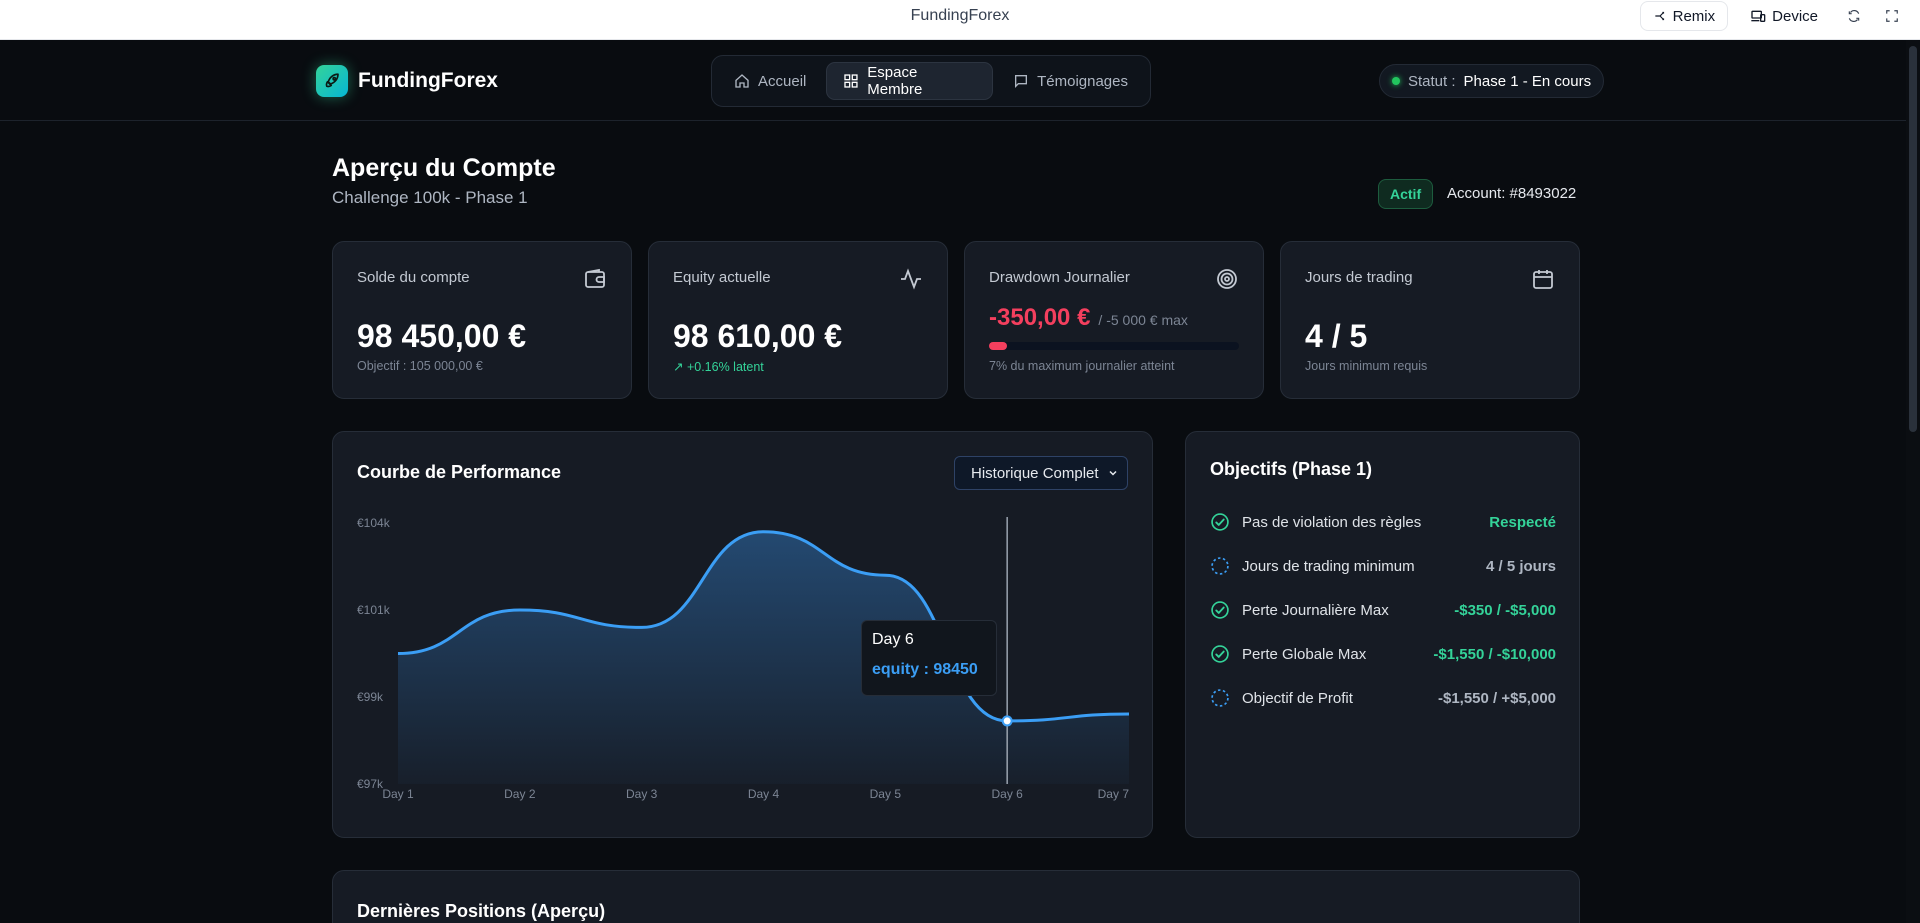 Image resolution: width=1920 pixels, height=923 pixels. I want to click on stat-sub: Objectif : 105 000,00 €, so click(420, 366).